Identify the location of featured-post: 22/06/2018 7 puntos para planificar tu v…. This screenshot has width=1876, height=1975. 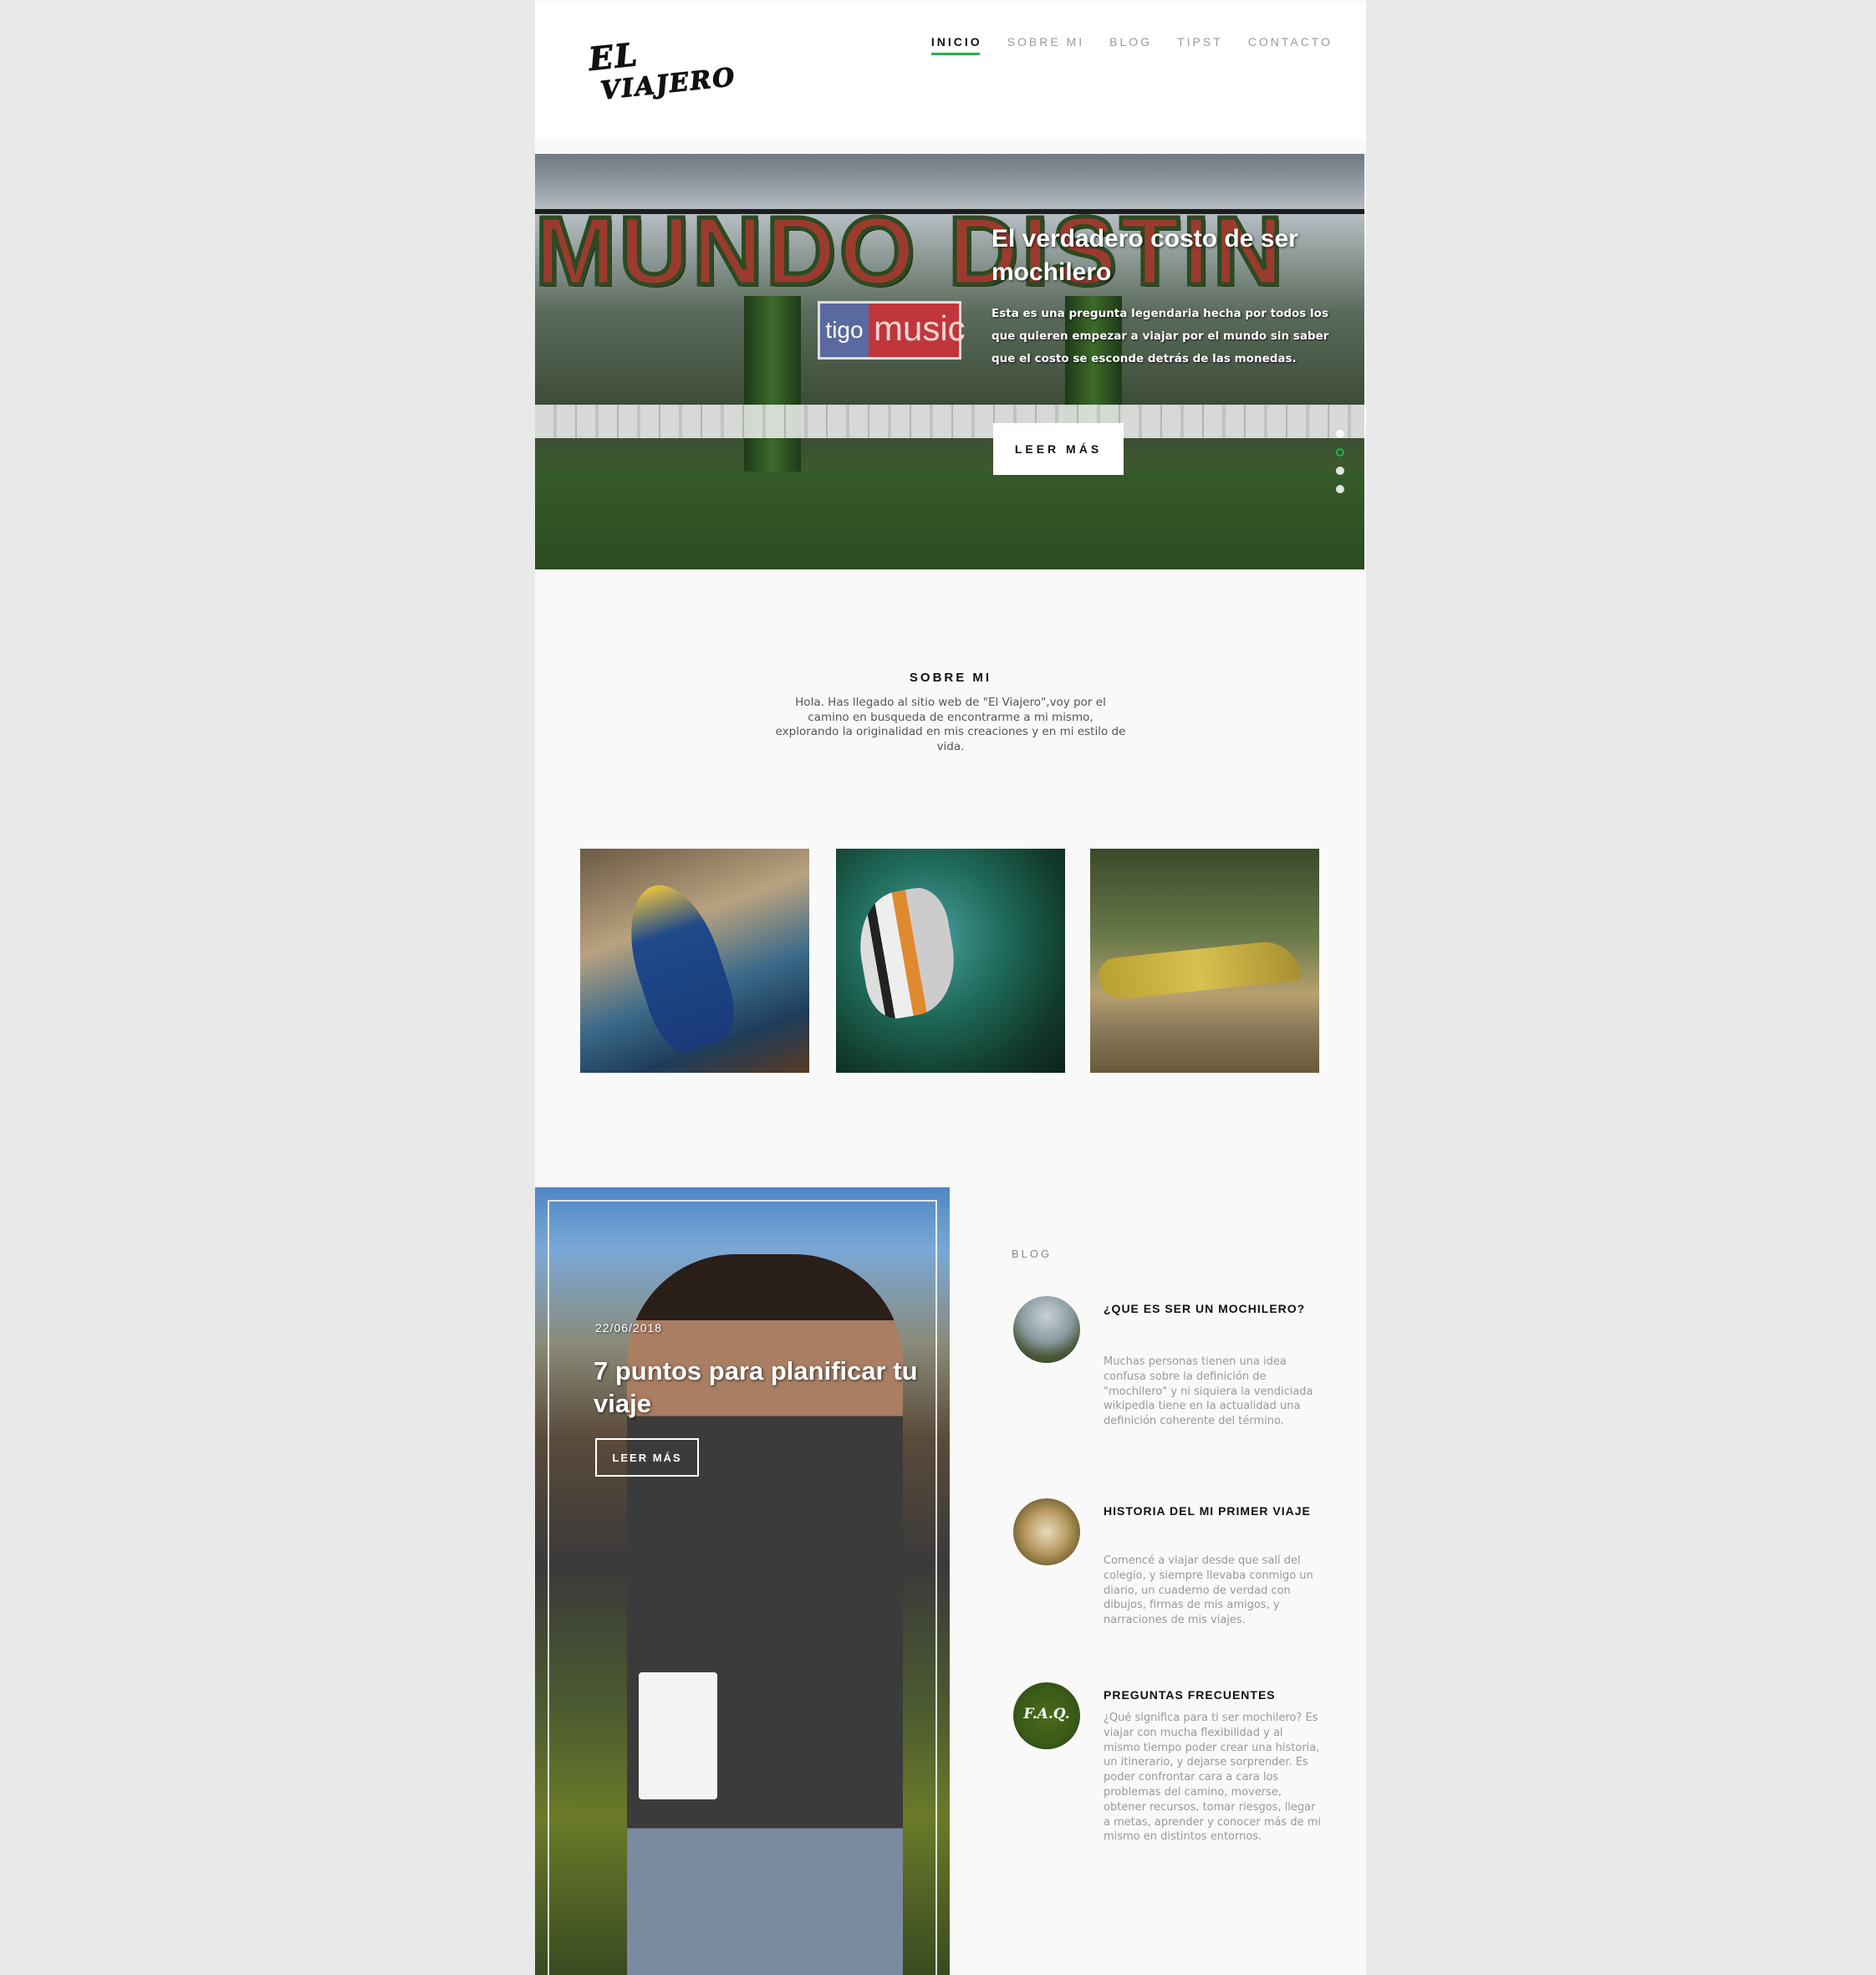
(743, 1581).